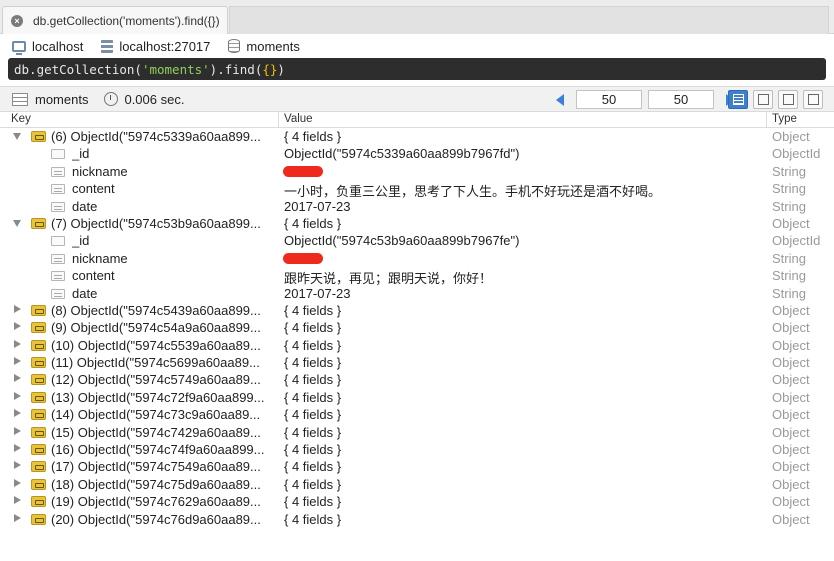 The image size is (834, 561). Describe the element at coordinates (609, 99) in the screenshot. I see `skip-input` at that location.